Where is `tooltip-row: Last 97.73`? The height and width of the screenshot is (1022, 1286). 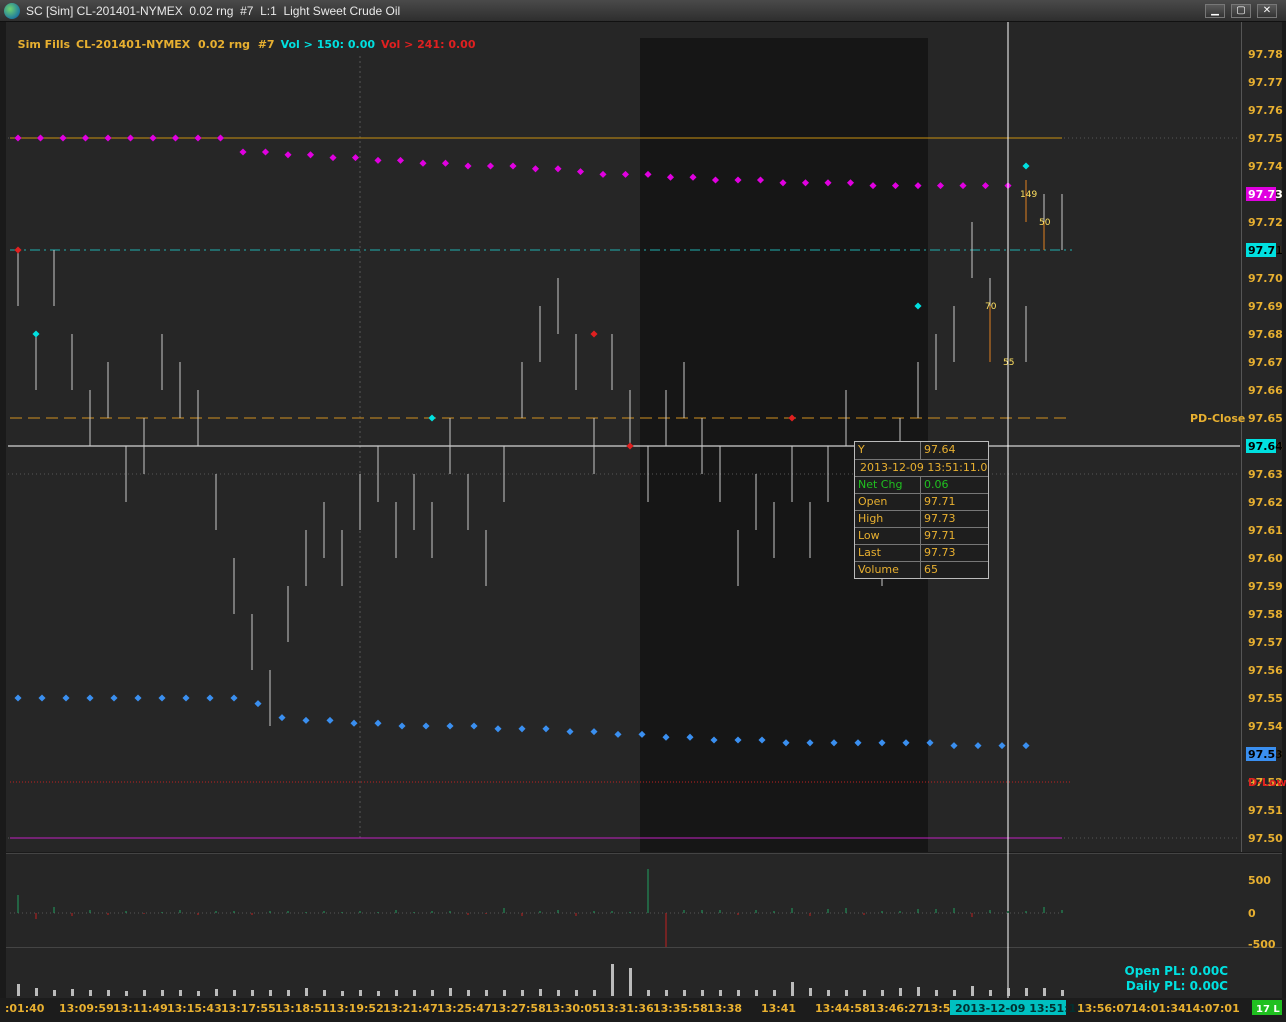 tooltip-row: Last 97.73 is located at coordinates (921, 552).